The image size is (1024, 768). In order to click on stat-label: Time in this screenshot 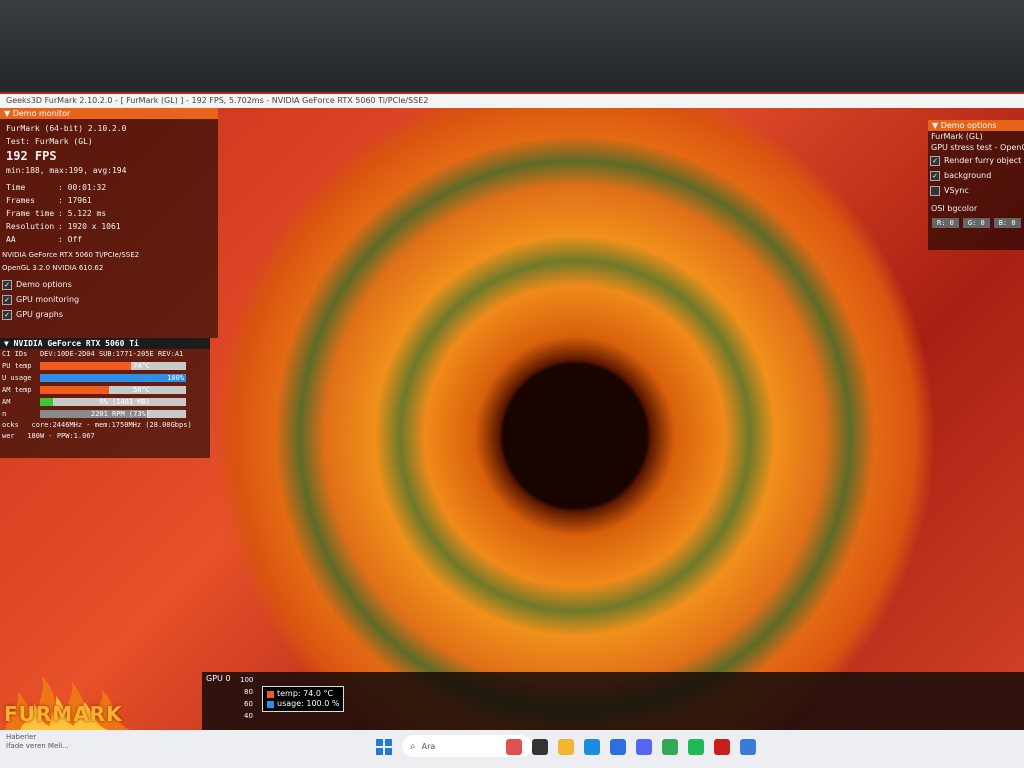, I will do `click(16, 187)`.